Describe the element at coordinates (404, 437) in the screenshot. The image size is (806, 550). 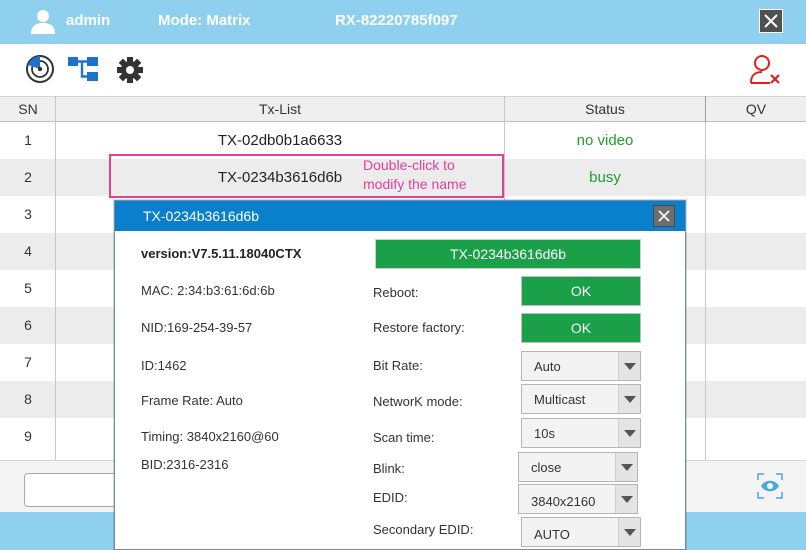
I see `scan-time-label: Scan time:` at that location.